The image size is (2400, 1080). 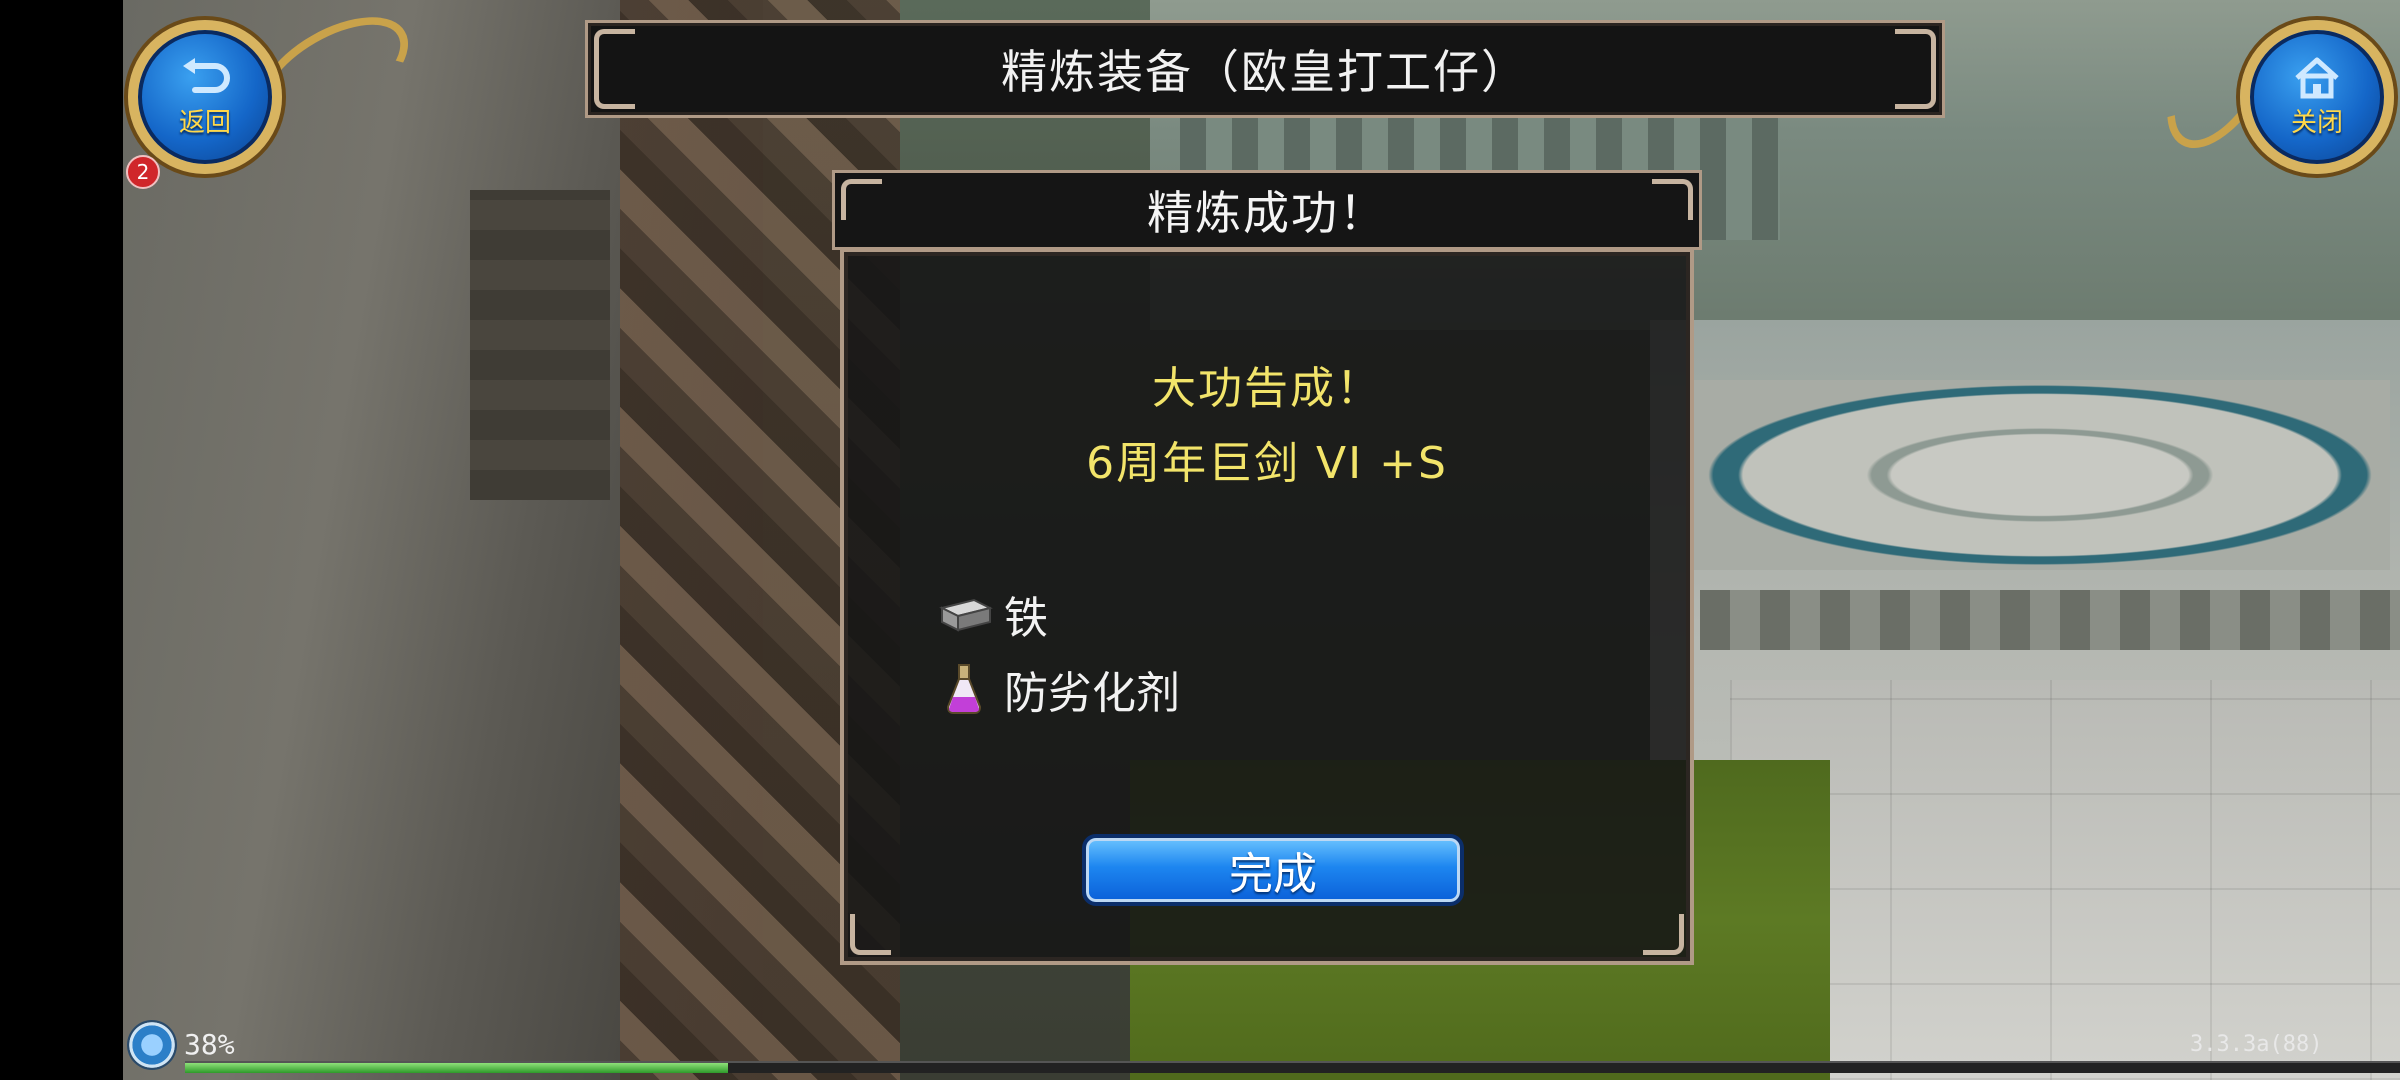 I want to click on potion-flask-icon, so click(x=964, y=689).